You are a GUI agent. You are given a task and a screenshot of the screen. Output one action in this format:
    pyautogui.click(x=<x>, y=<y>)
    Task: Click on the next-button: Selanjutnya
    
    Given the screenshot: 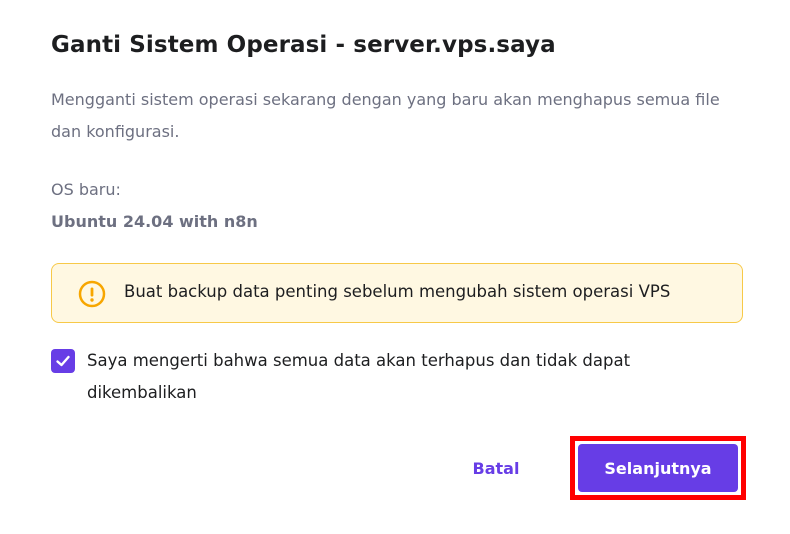 What is the action you would take?
    pyautogui.click(x=658, y=468)
    